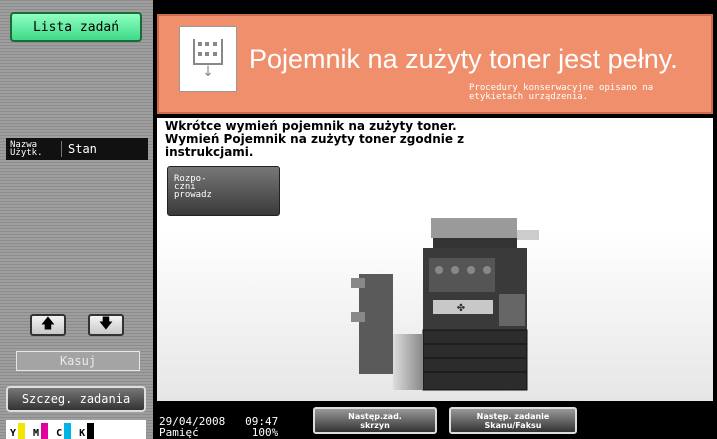 The height and width of the screenshot is (439, 717). I want to click on printer-illustration: ✤, so click(445, 304).